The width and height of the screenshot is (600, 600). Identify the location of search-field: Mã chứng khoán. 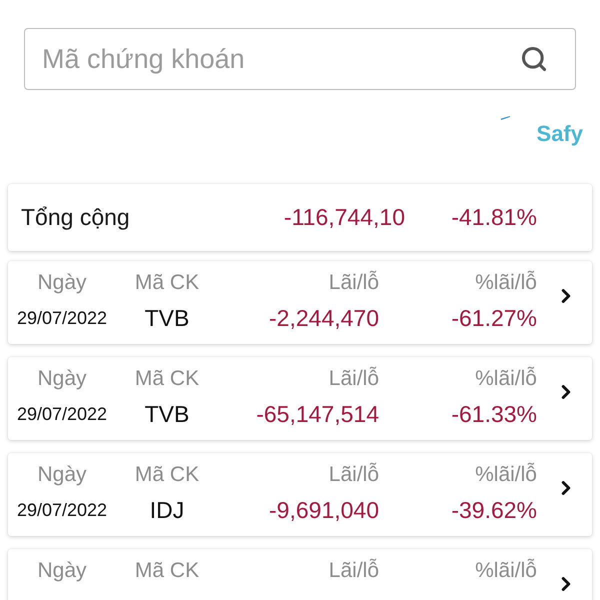
(300, 59).